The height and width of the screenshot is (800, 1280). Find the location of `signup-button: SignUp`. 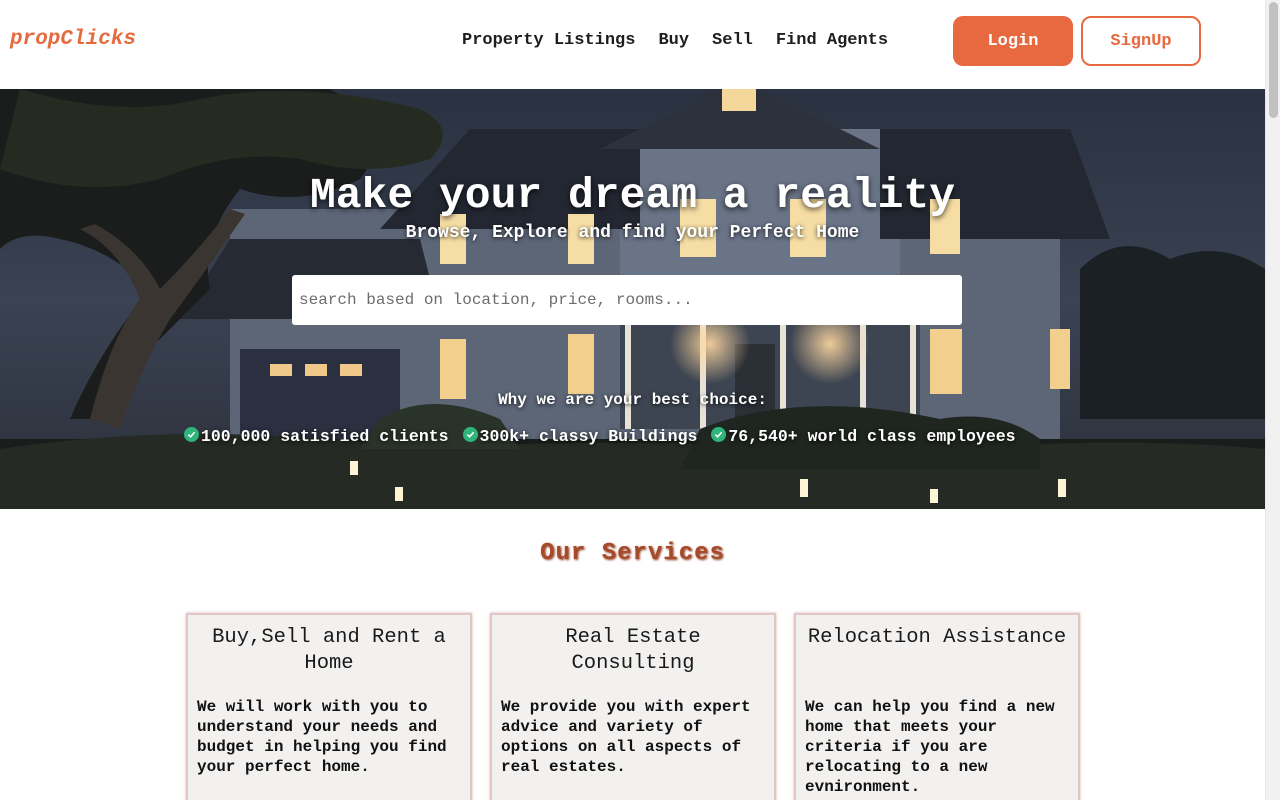

signup-button: SignUp is located at coordinates (1141, 41).